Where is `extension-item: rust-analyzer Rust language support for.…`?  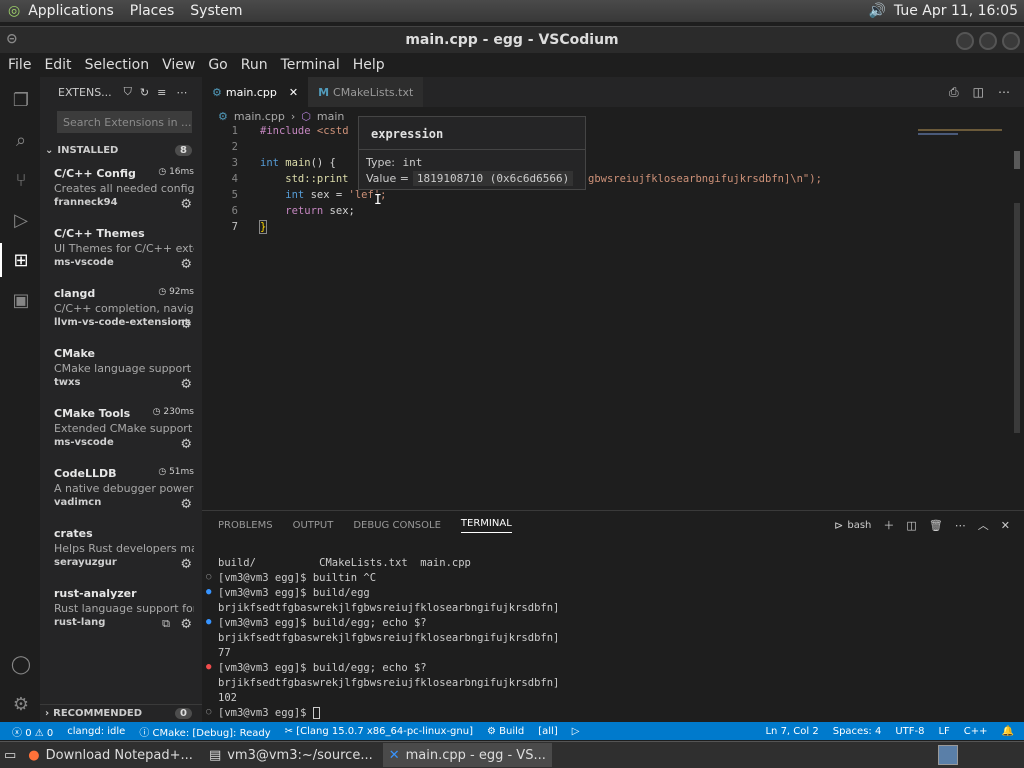 extension-item: rust-analyzer Rust language support for.… is located at coordinates (121, 611).